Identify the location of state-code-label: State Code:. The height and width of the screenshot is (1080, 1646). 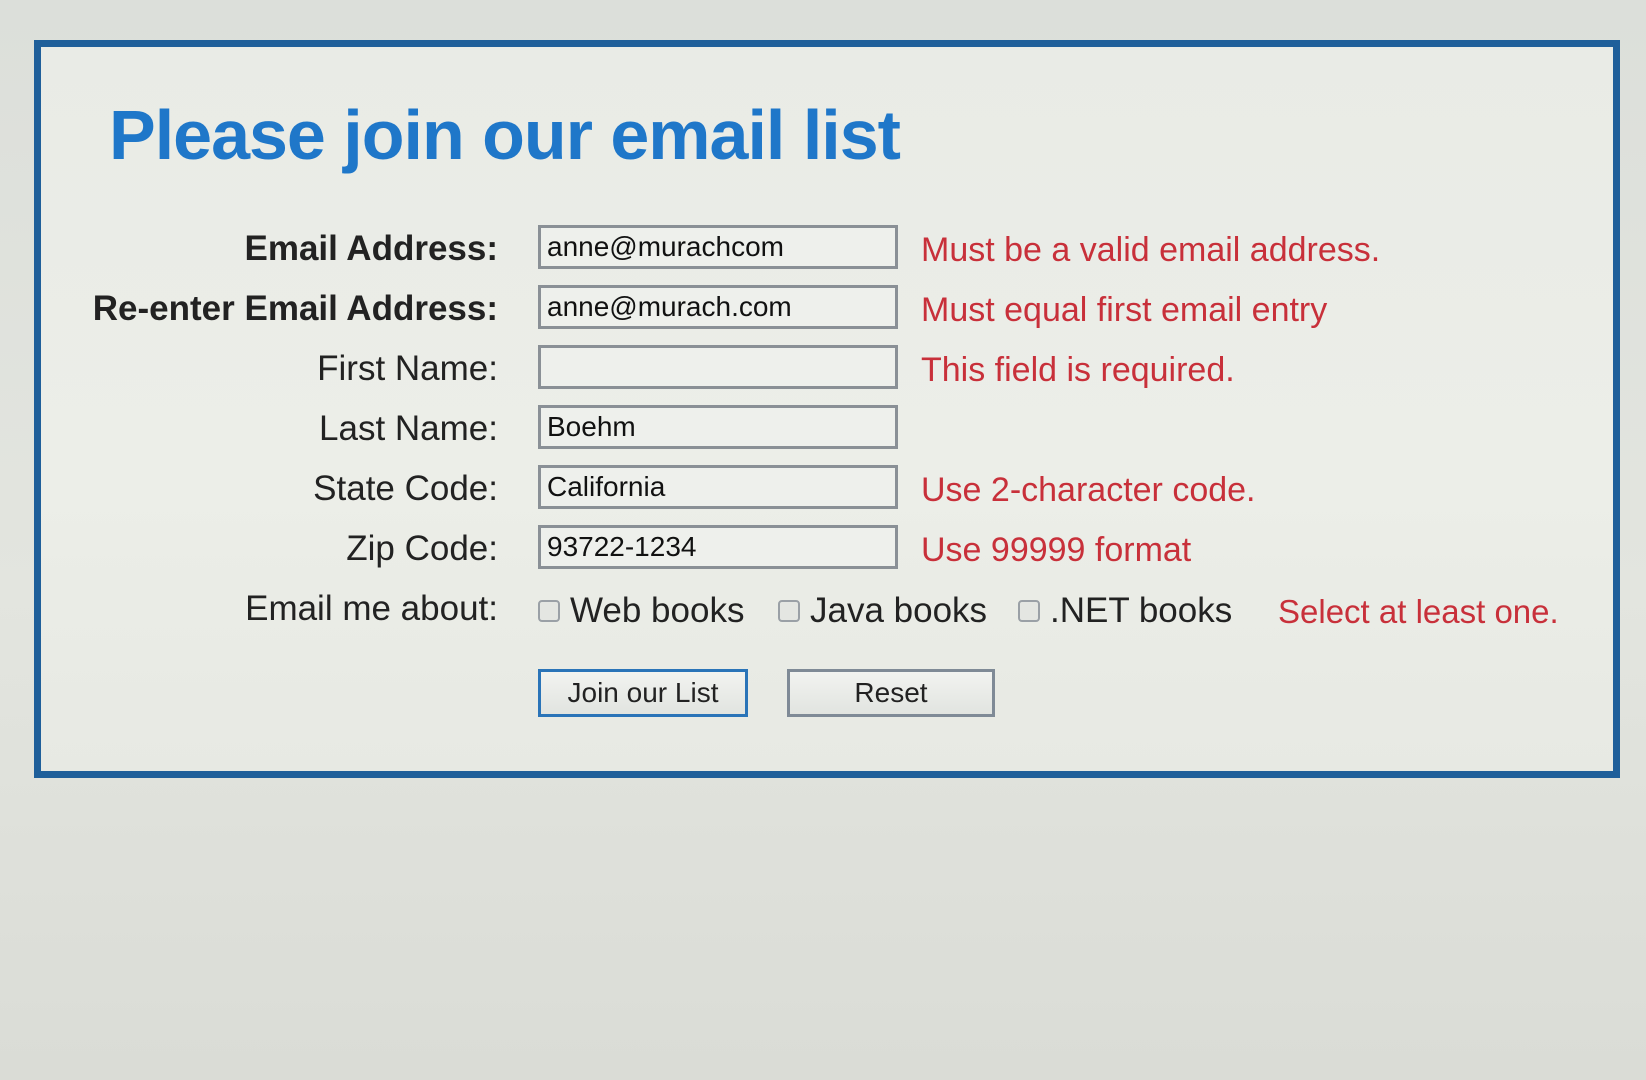
(405, 488).